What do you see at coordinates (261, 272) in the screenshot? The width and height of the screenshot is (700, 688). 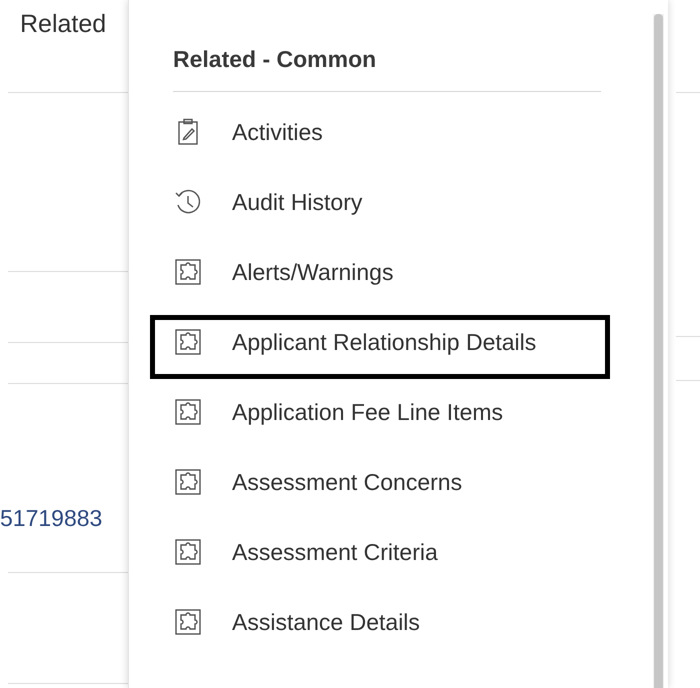 I see `menu-item: Alerts/Warnings` at bounding box center [261, 272].